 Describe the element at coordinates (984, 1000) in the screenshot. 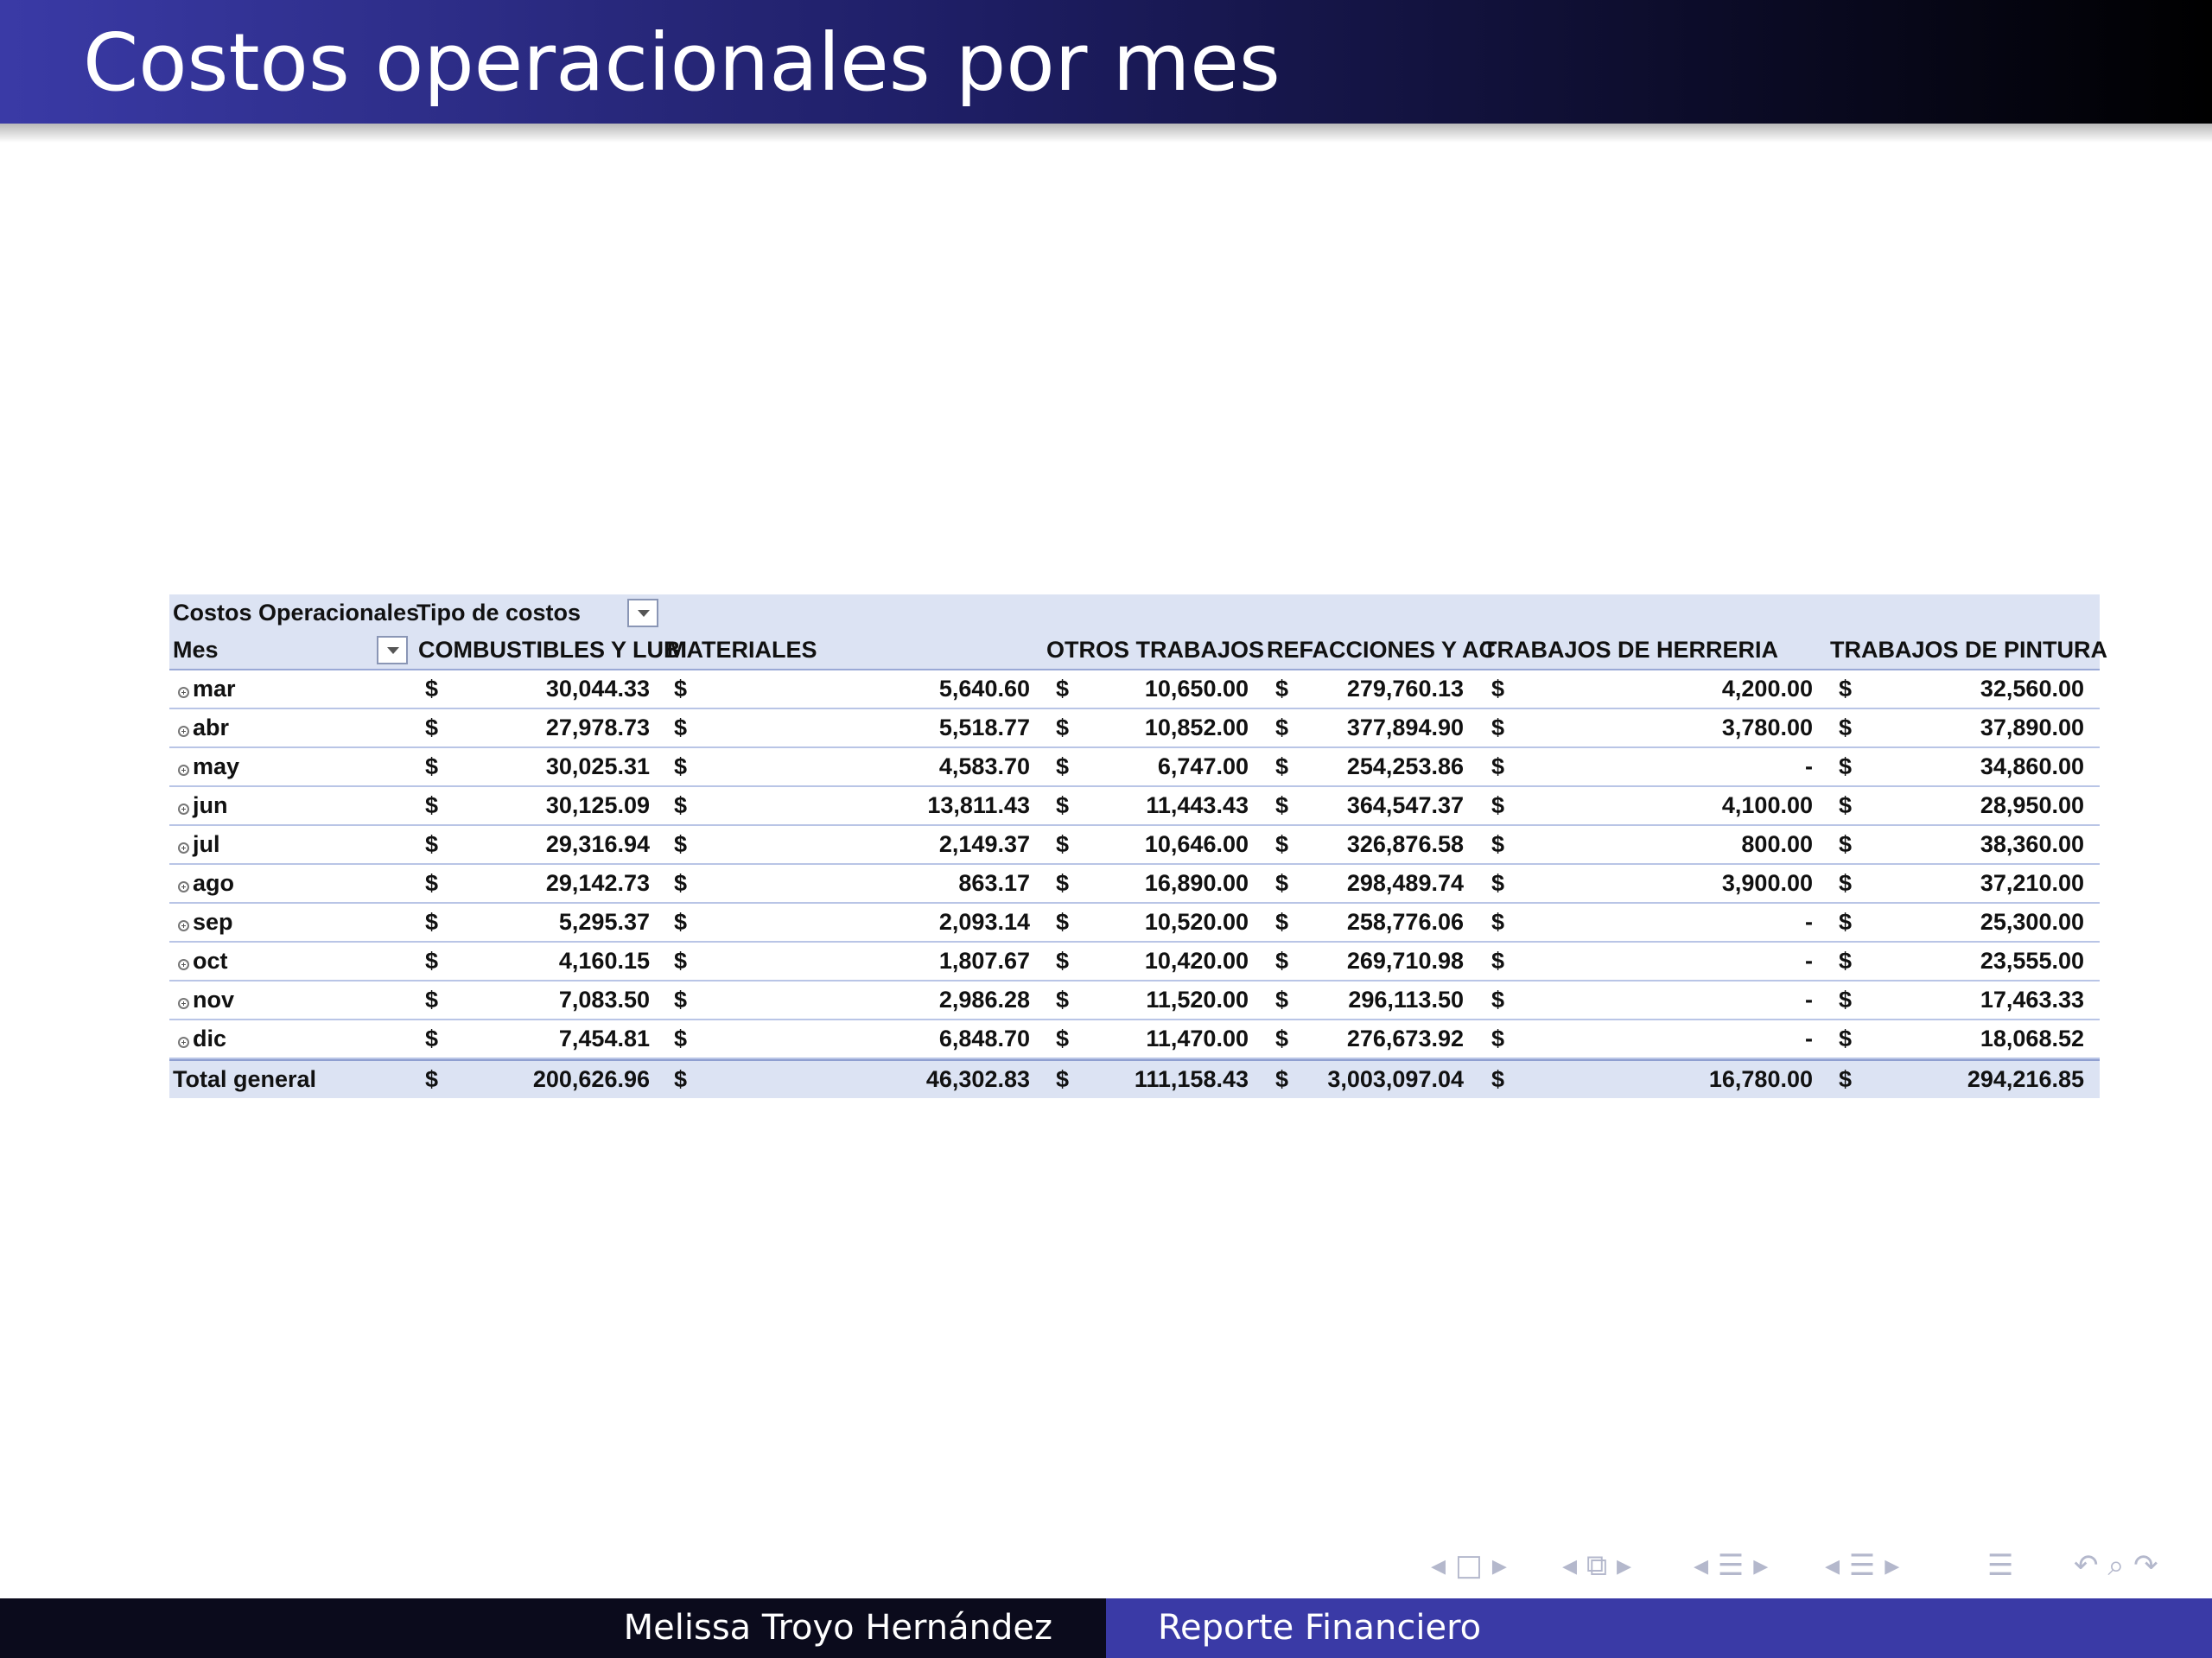

I see `cost-value: 2,986.28` at that location.